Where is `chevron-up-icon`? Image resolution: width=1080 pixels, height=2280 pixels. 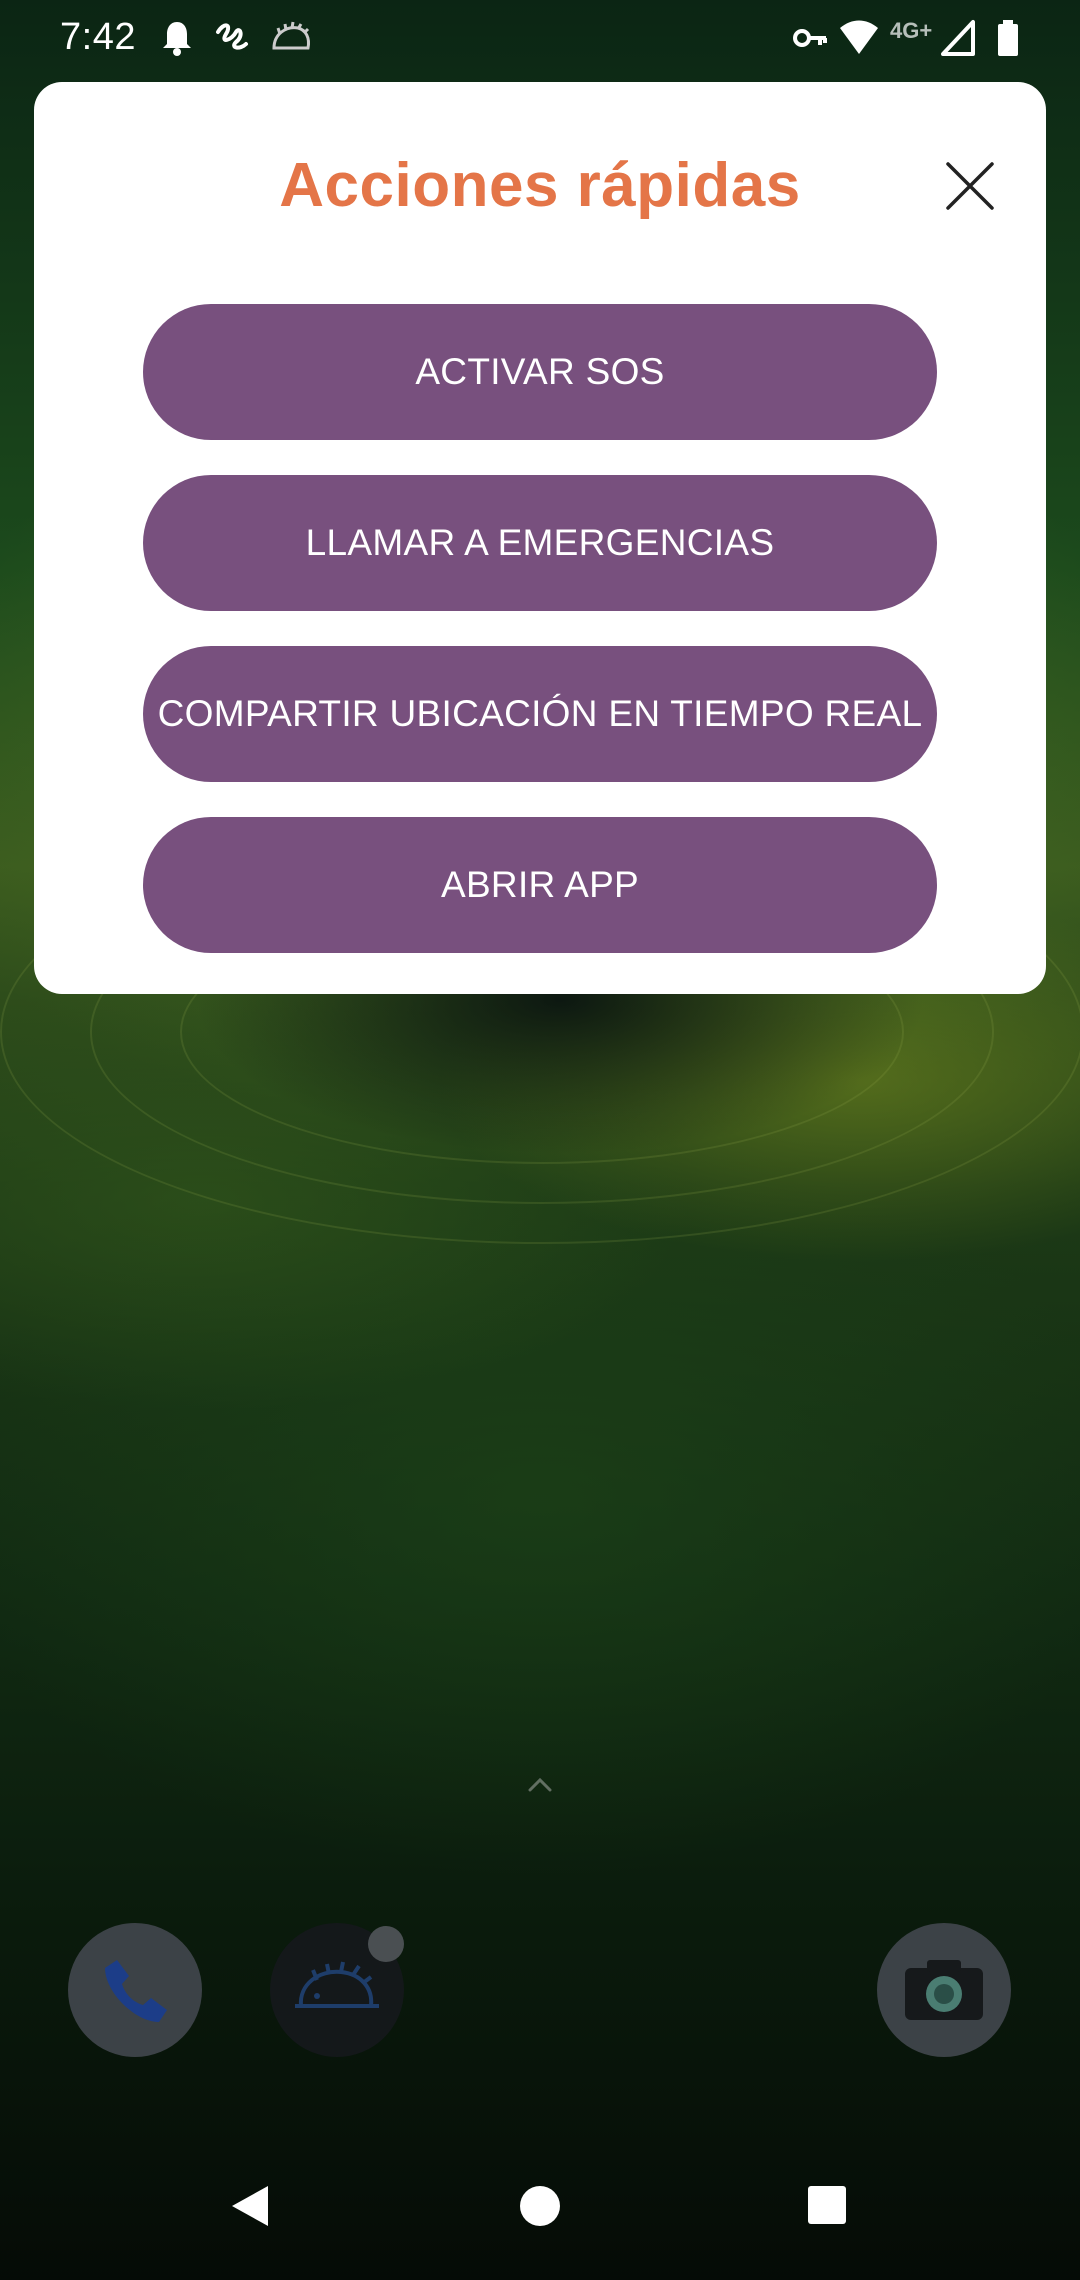 chevron-up-icon is located at coordinates (540, 1785).